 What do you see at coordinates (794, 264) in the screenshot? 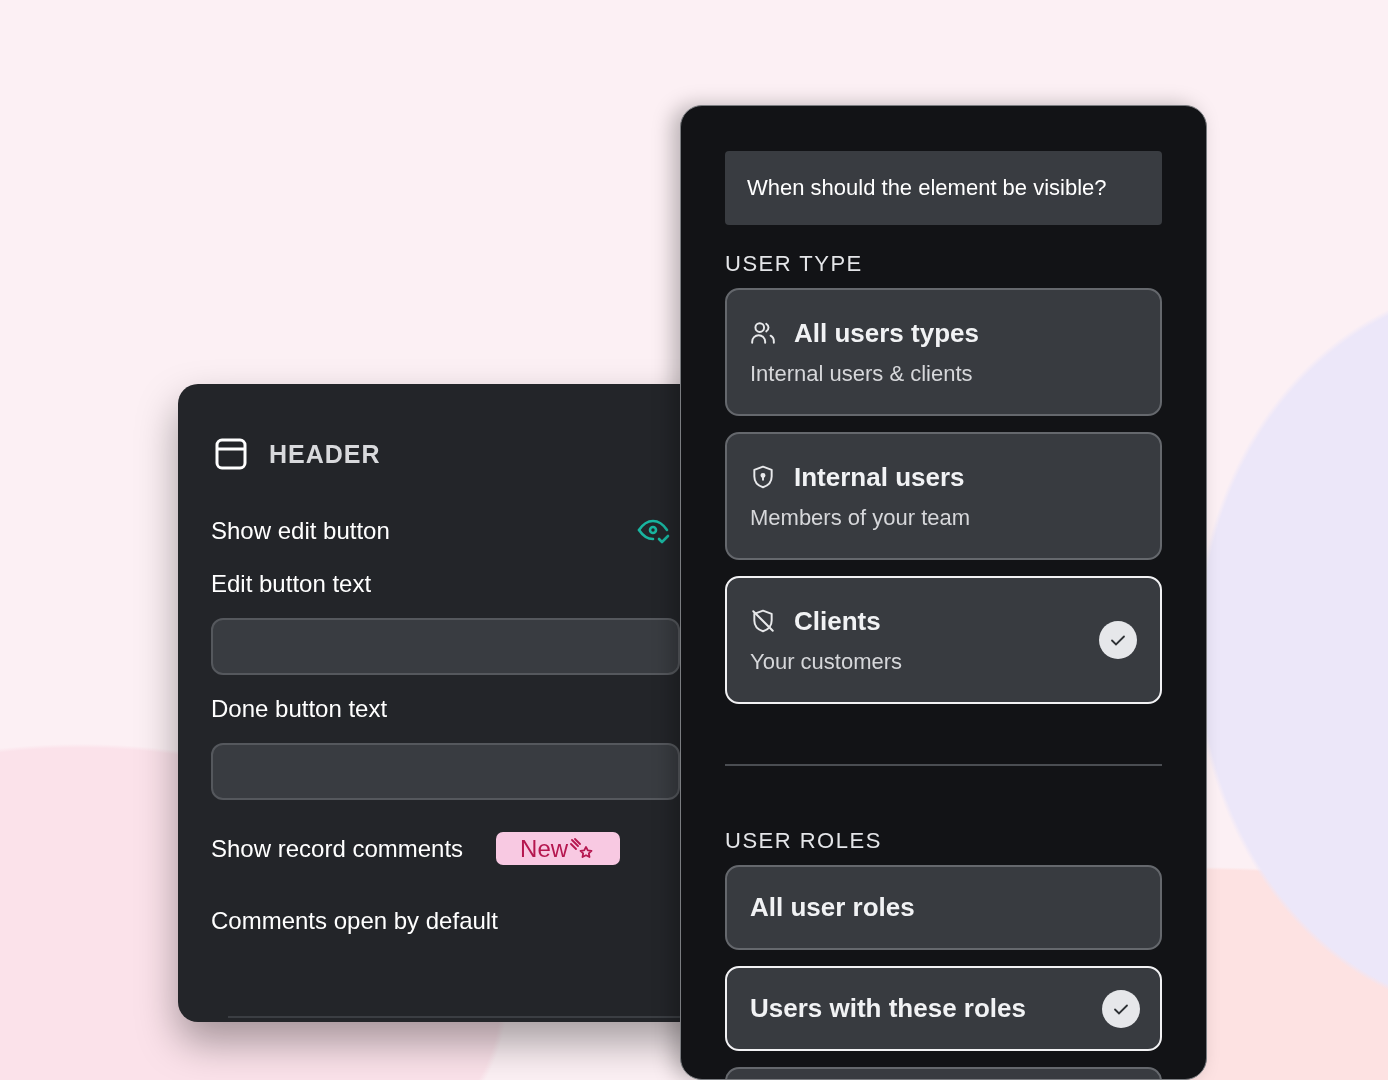
I see `section-heading: USER TYPE` at bounding box center [794, 264].